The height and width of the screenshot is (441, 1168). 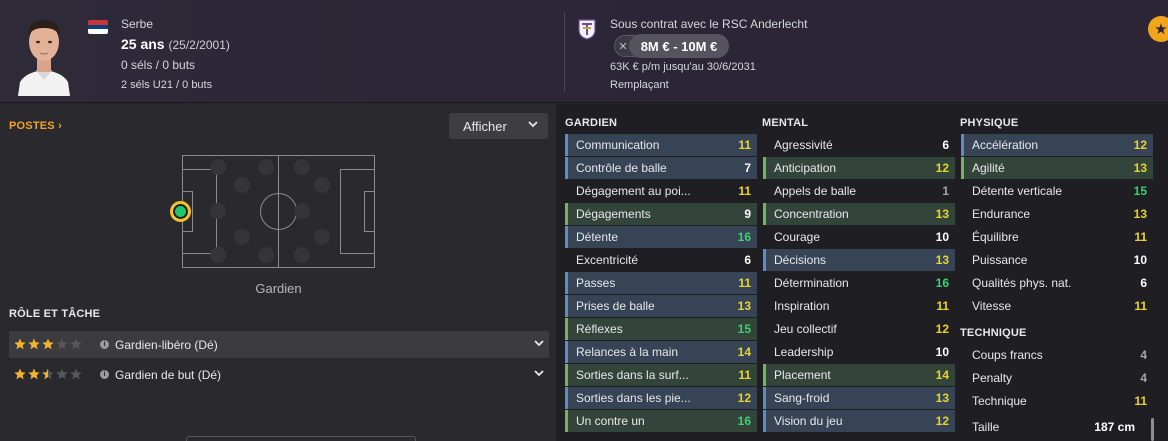 I want to click on attribute-label: Réflexes, so click(x=599, y=329).